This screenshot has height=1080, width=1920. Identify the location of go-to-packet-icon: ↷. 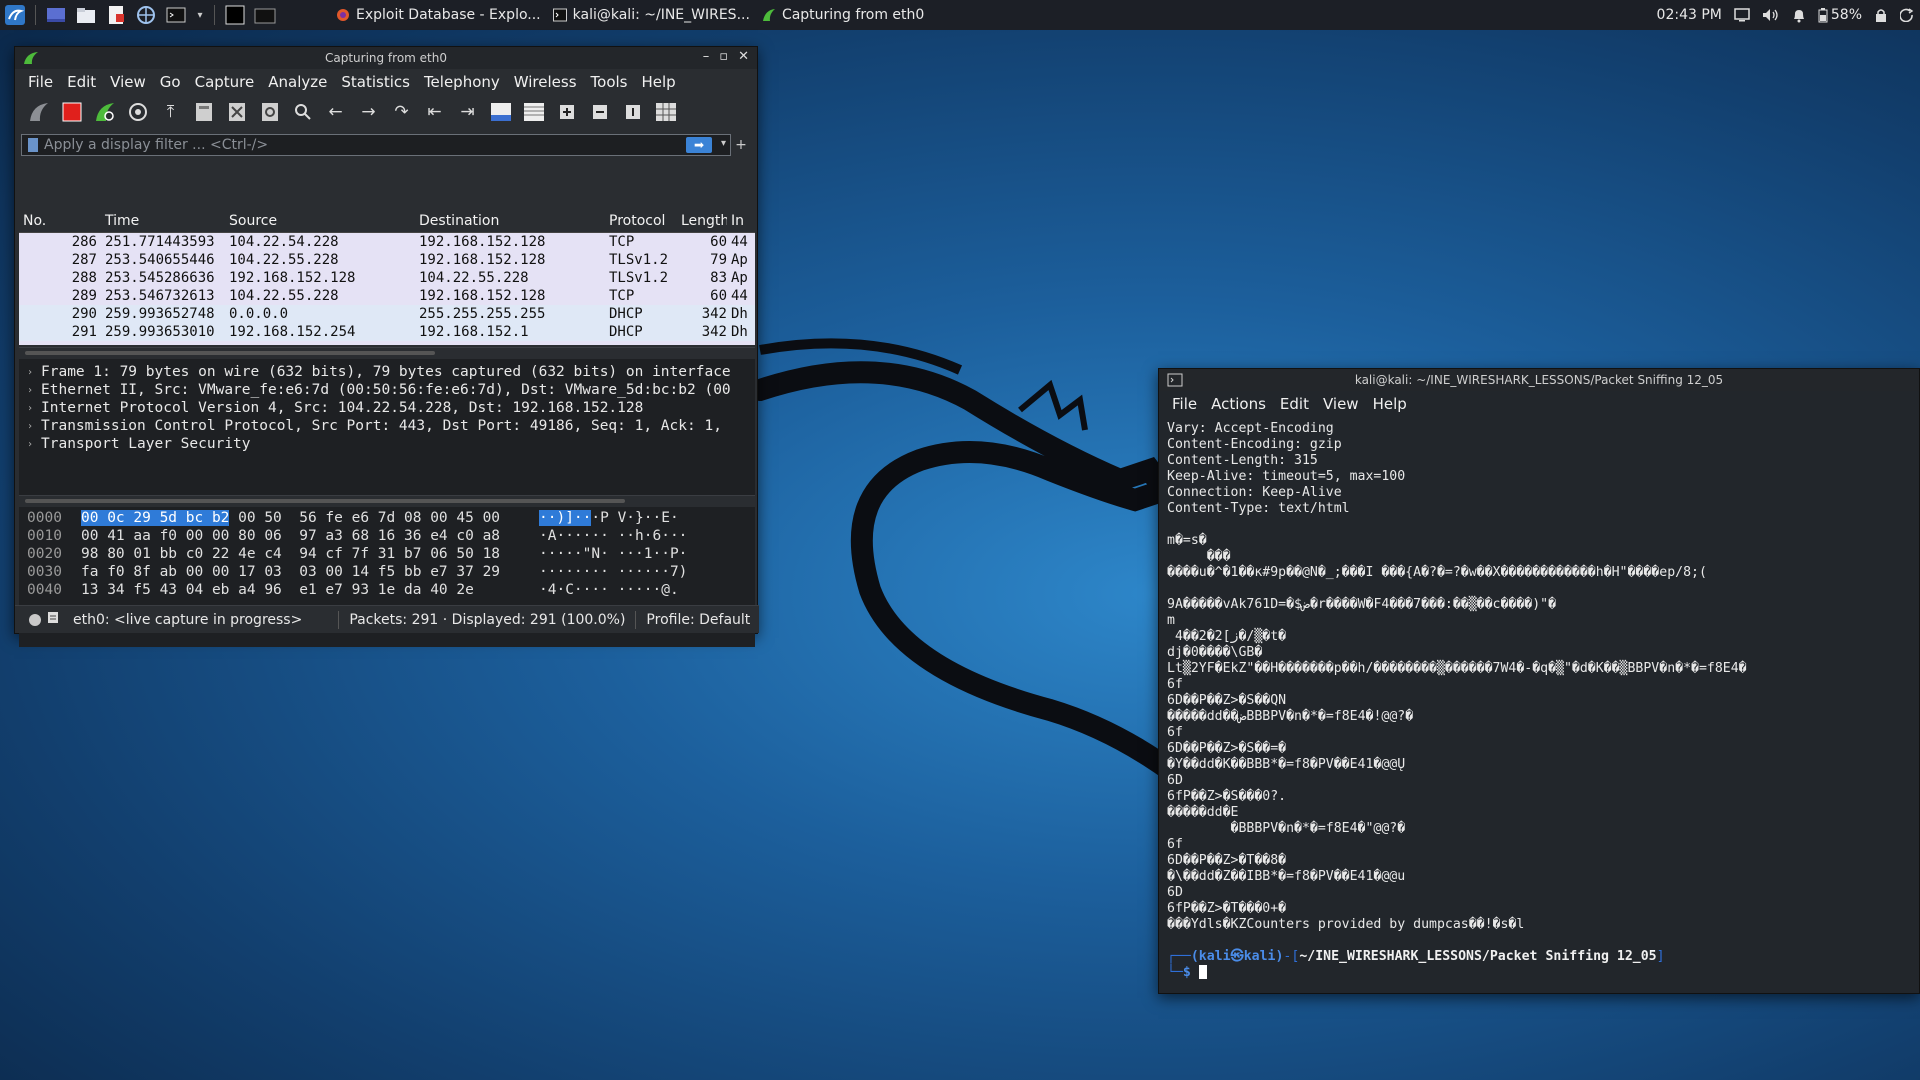
(401, 112).